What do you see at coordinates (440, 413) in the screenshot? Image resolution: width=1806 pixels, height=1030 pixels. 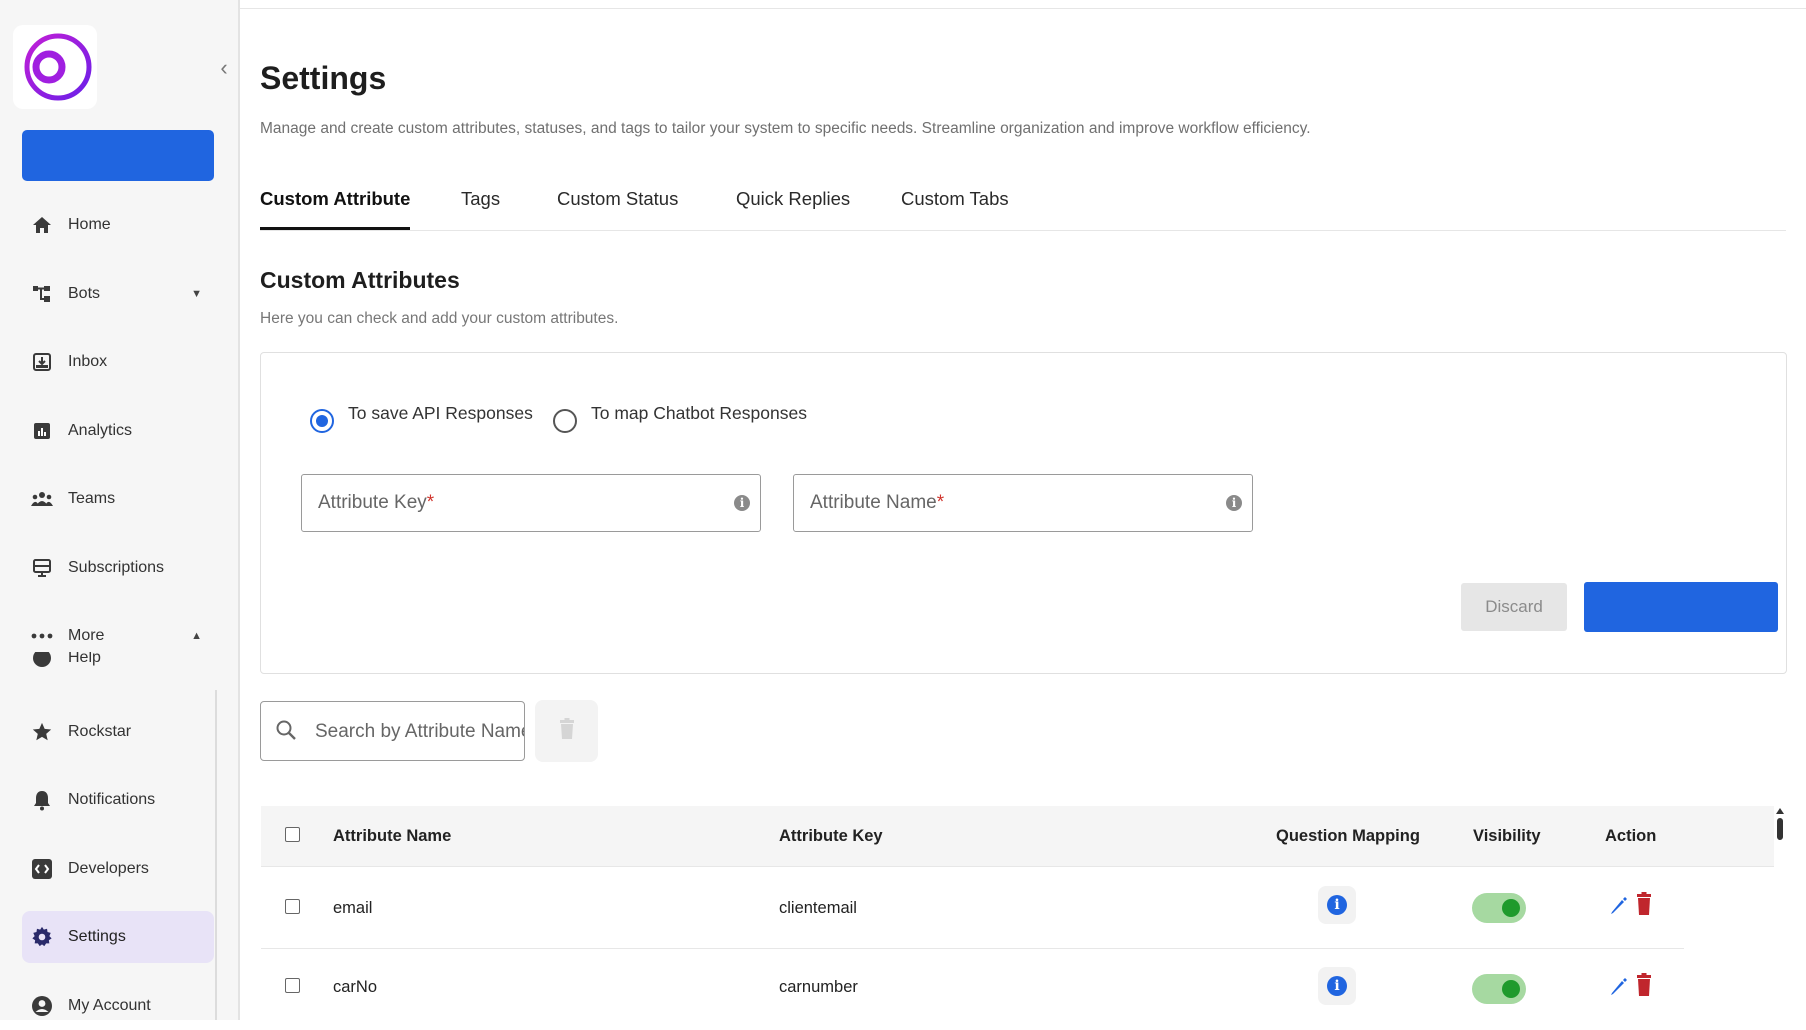 I see `radio-label: To save API Responses` at bounding box center [440, 413].